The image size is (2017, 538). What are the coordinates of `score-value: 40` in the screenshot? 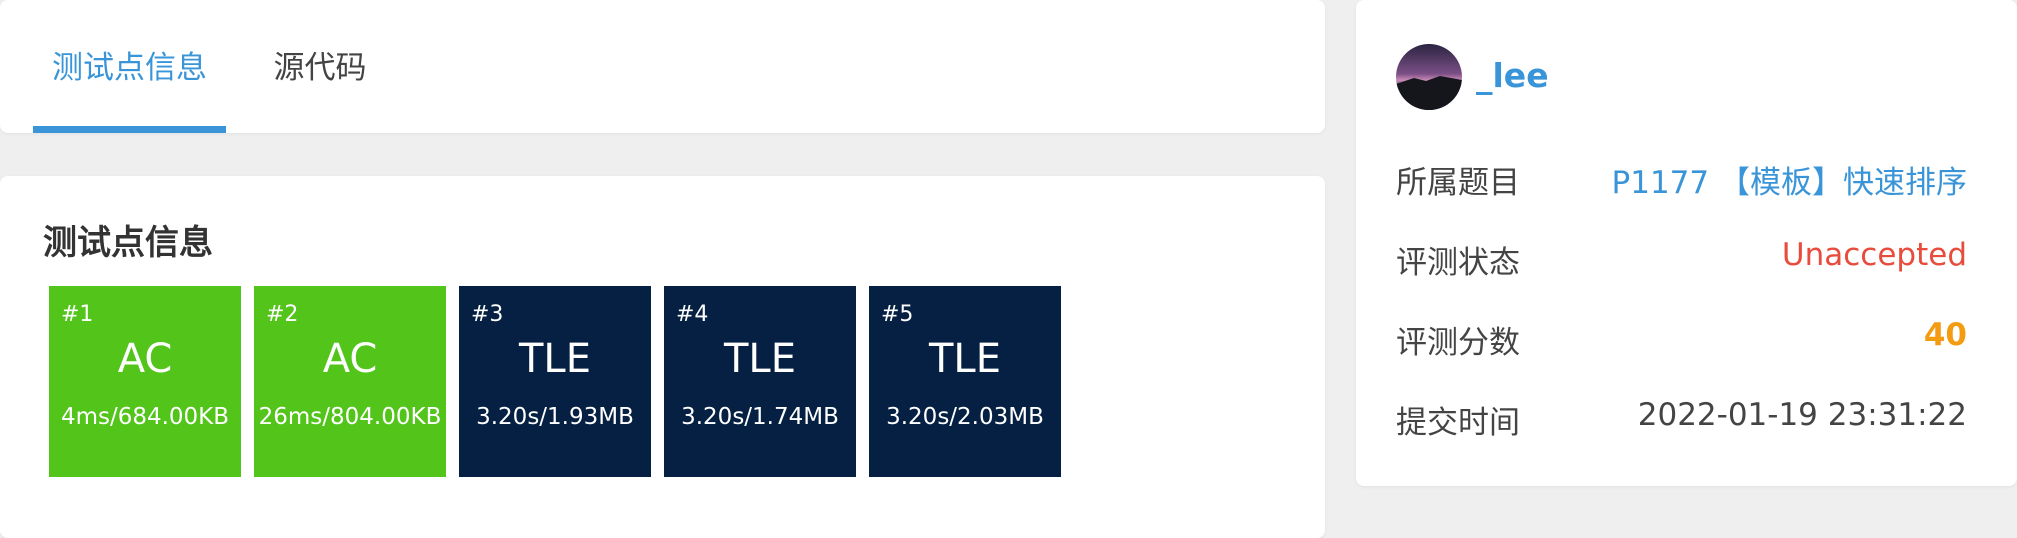 It's located at (1945, 335).